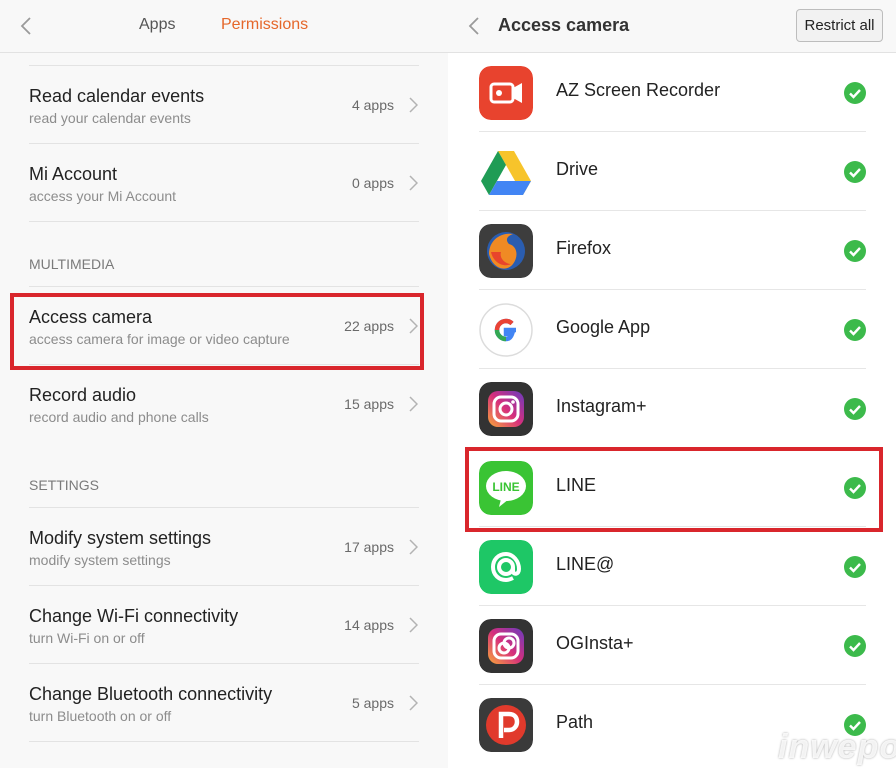 This screenshot has width=896, height=768. Describe the element at coordinates (506, 409) in the screenshot. I see `instagram-icon` at that location.